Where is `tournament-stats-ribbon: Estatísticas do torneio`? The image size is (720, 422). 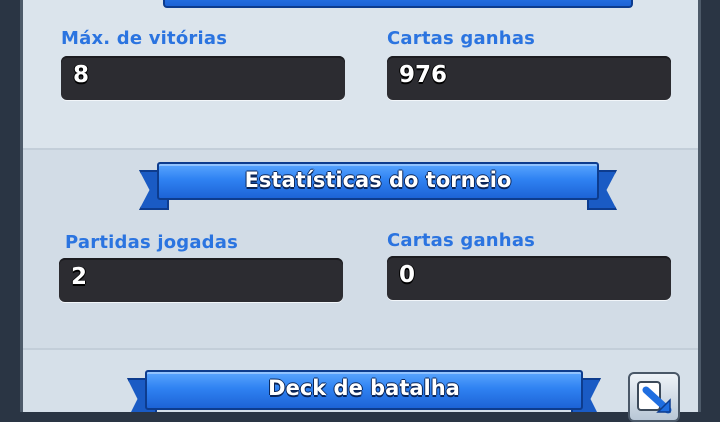
tournament-stats-ribbon: Estatísticas do torneio is located at coordinates (378, 186).